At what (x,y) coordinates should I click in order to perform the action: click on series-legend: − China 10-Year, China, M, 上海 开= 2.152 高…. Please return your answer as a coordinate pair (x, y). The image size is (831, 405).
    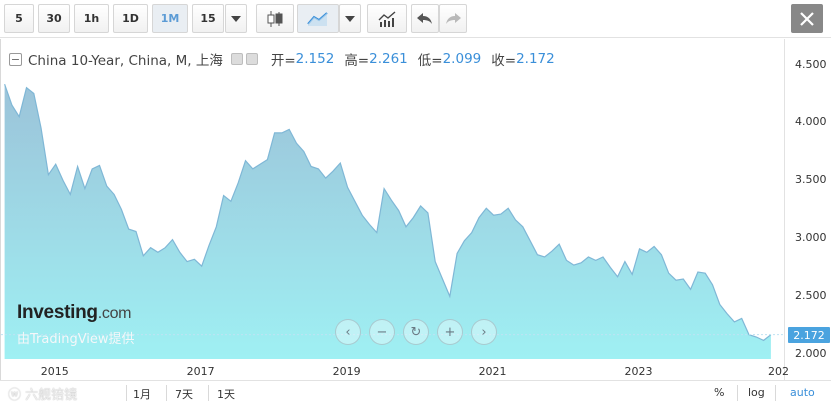
    Looking at the image, I should click on (282, 59).